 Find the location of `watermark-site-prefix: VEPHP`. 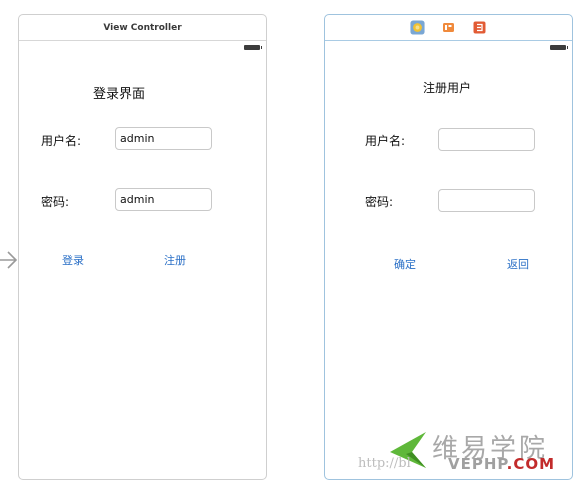

watermark-site-prefix: VEPHP is located at coordinates (477, 464).